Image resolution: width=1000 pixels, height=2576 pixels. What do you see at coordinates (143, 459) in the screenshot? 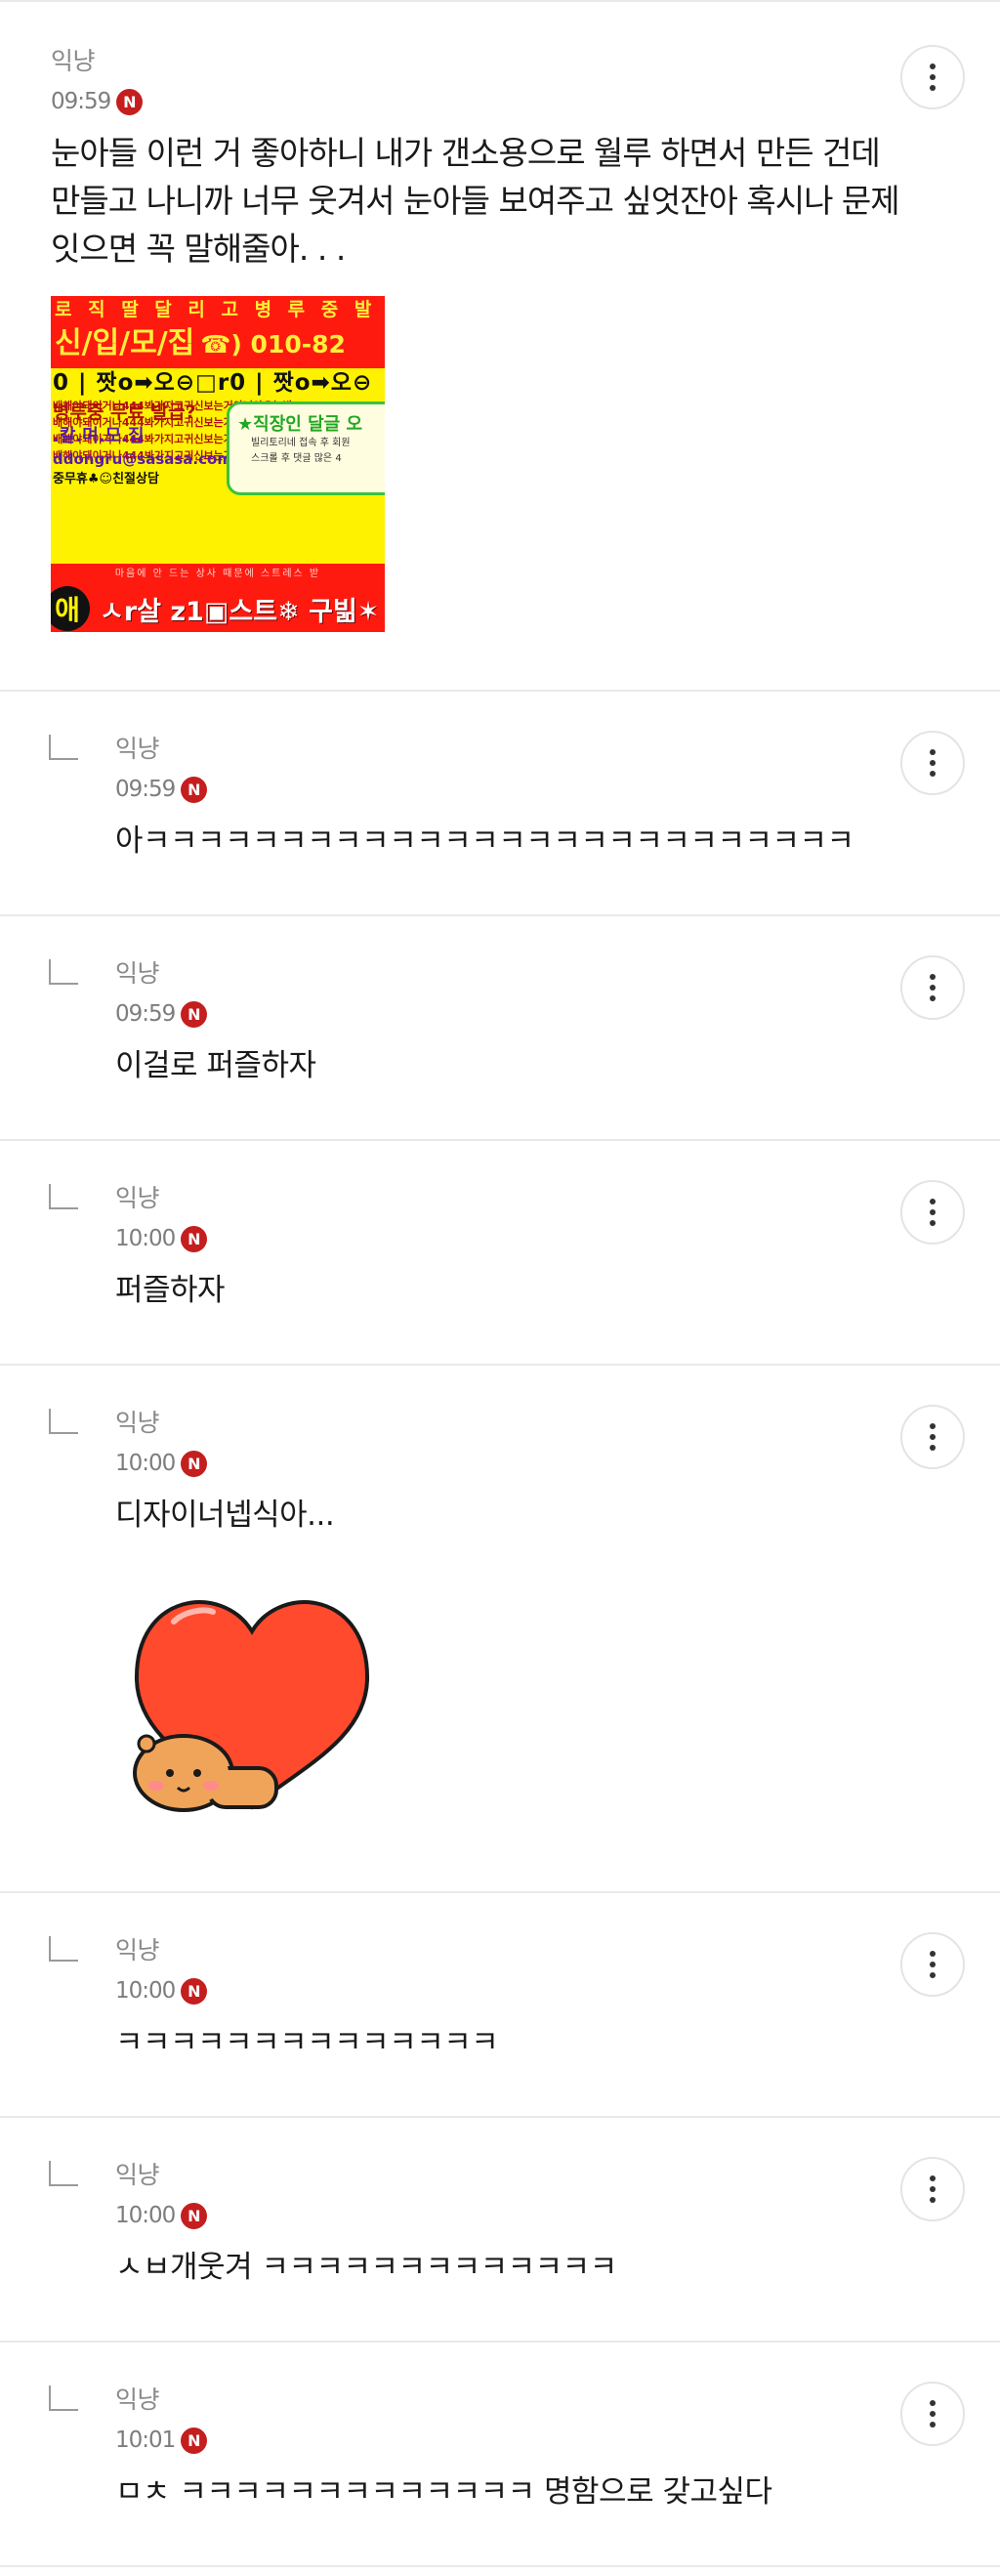
I see `ad-email: ddongru@sasasa.com` at bounding box center [143, 459].